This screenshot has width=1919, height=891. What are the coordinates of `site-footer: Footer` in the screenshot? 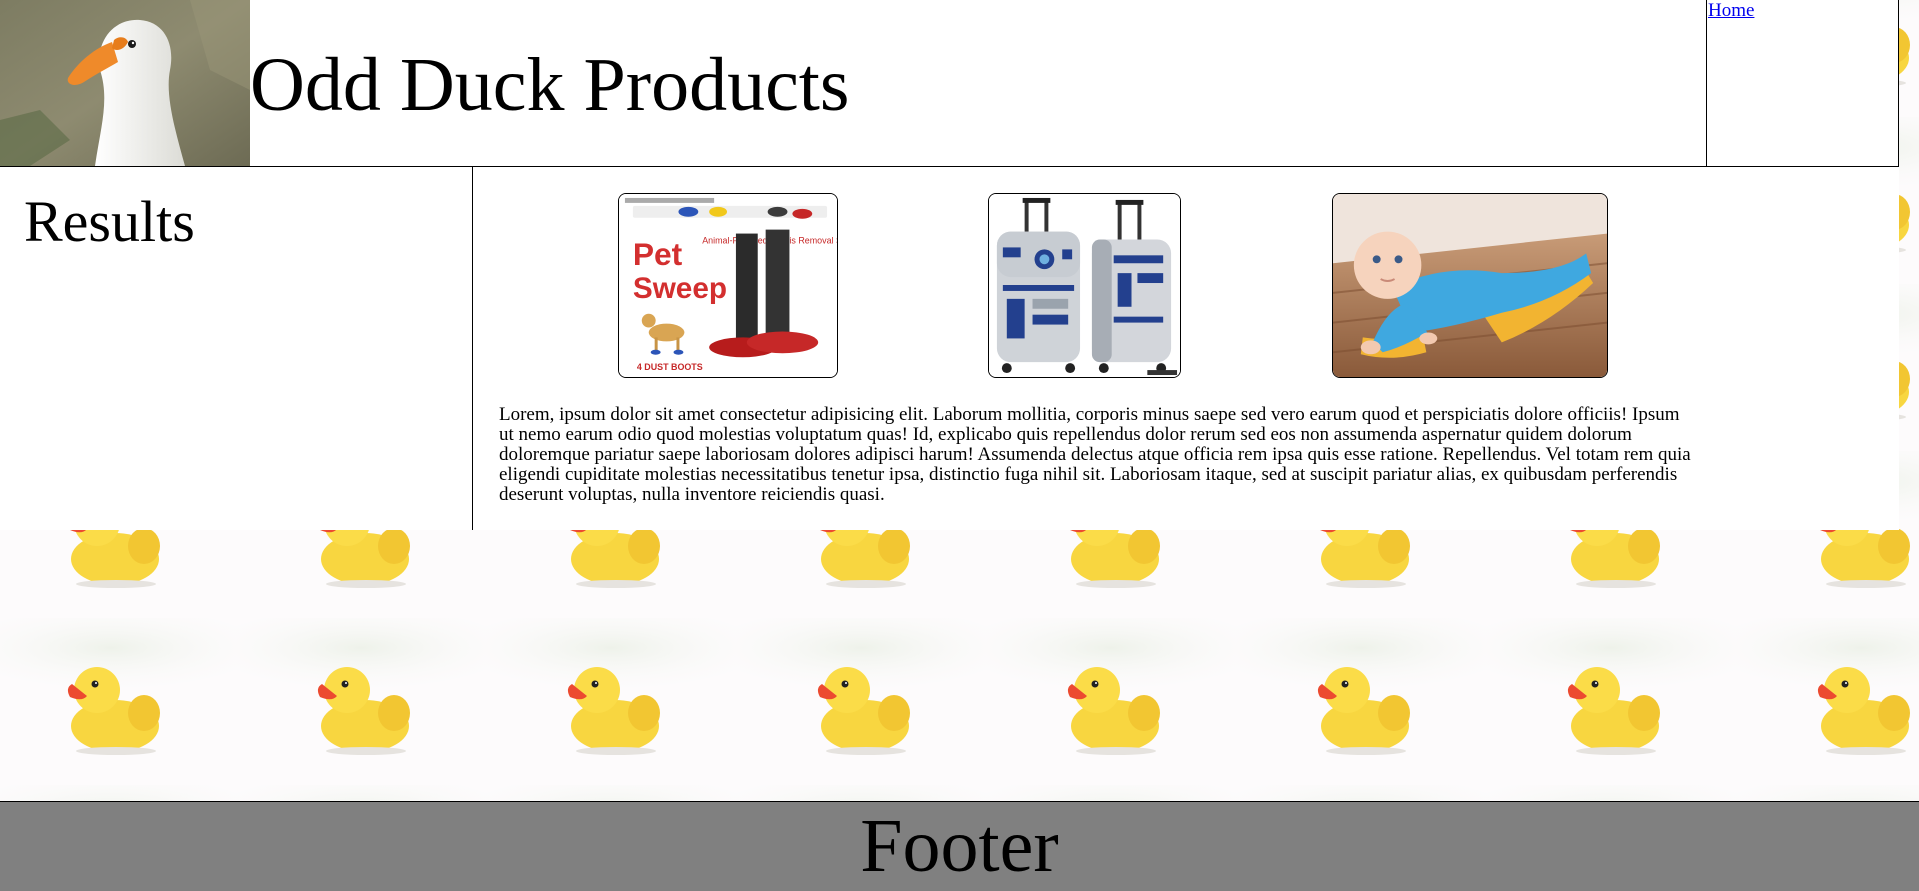 It's located at (959, 846).